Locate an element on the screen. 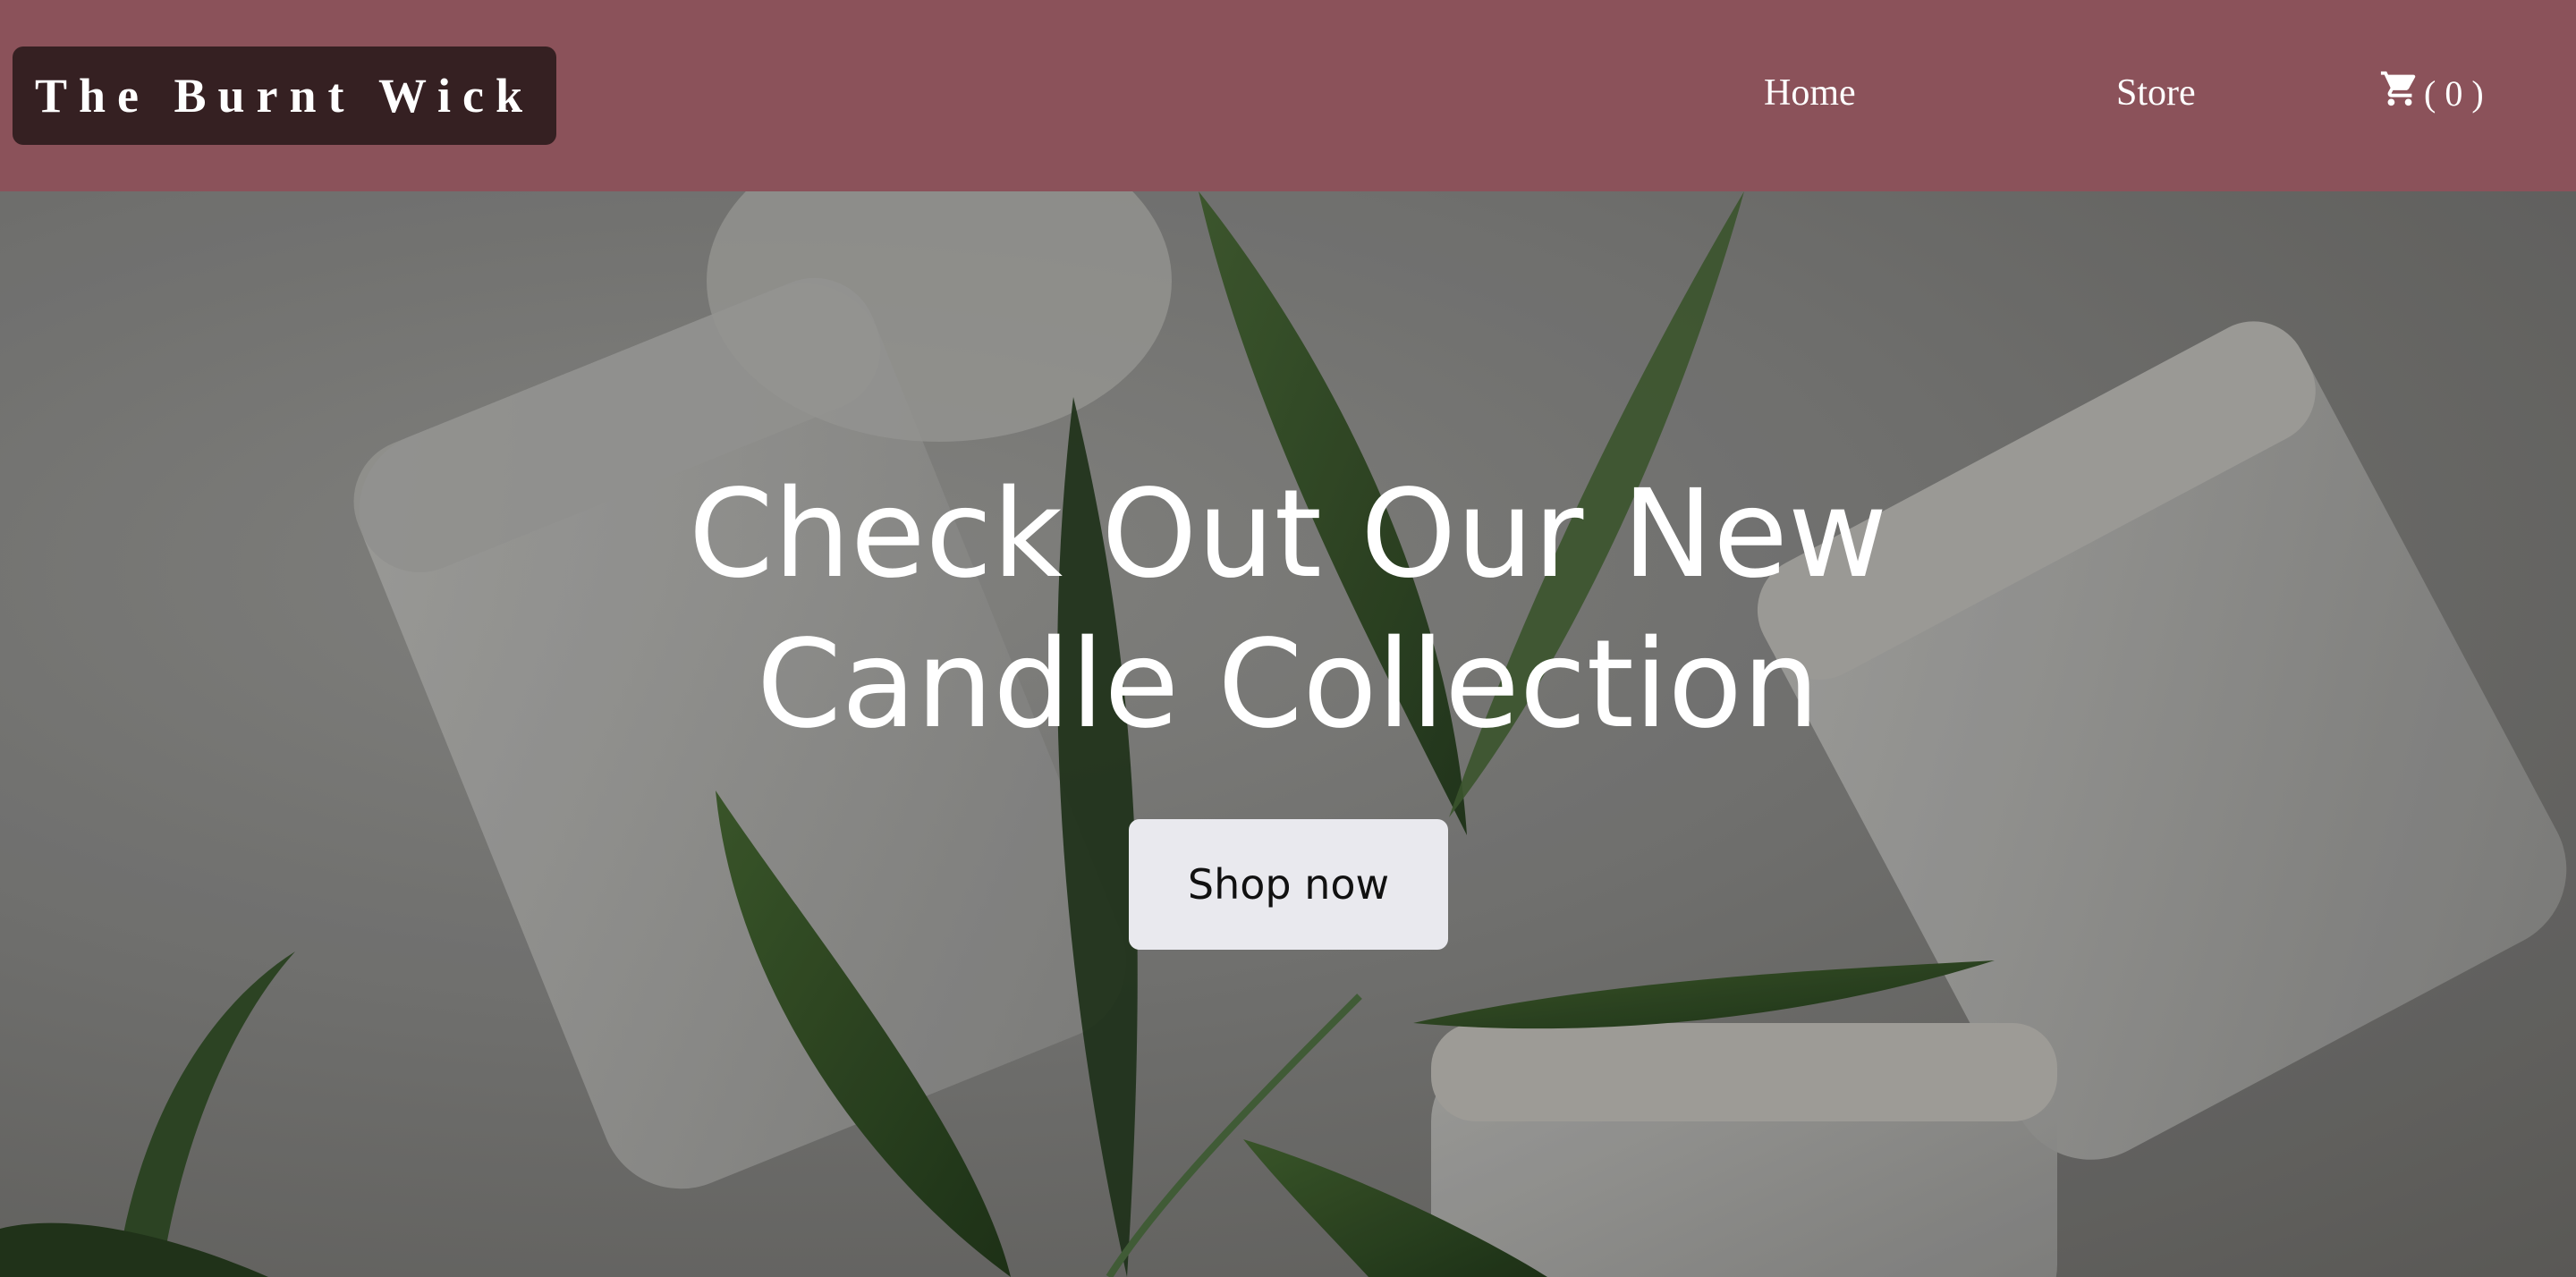 The height and width of the screenshot is (1277, 2576). cart-icon is located at coordinates (2401, 93).